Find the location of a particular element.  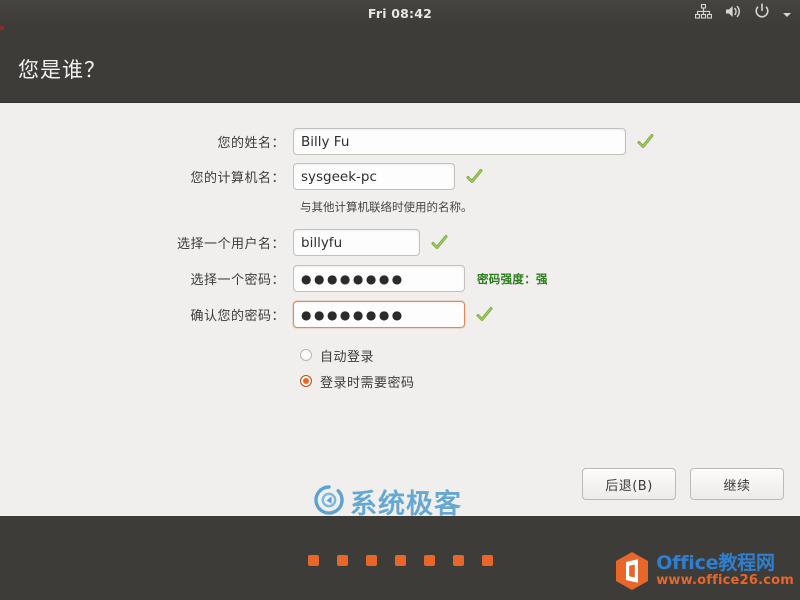

chevron-down-icon is located at coordinates (787, 13).